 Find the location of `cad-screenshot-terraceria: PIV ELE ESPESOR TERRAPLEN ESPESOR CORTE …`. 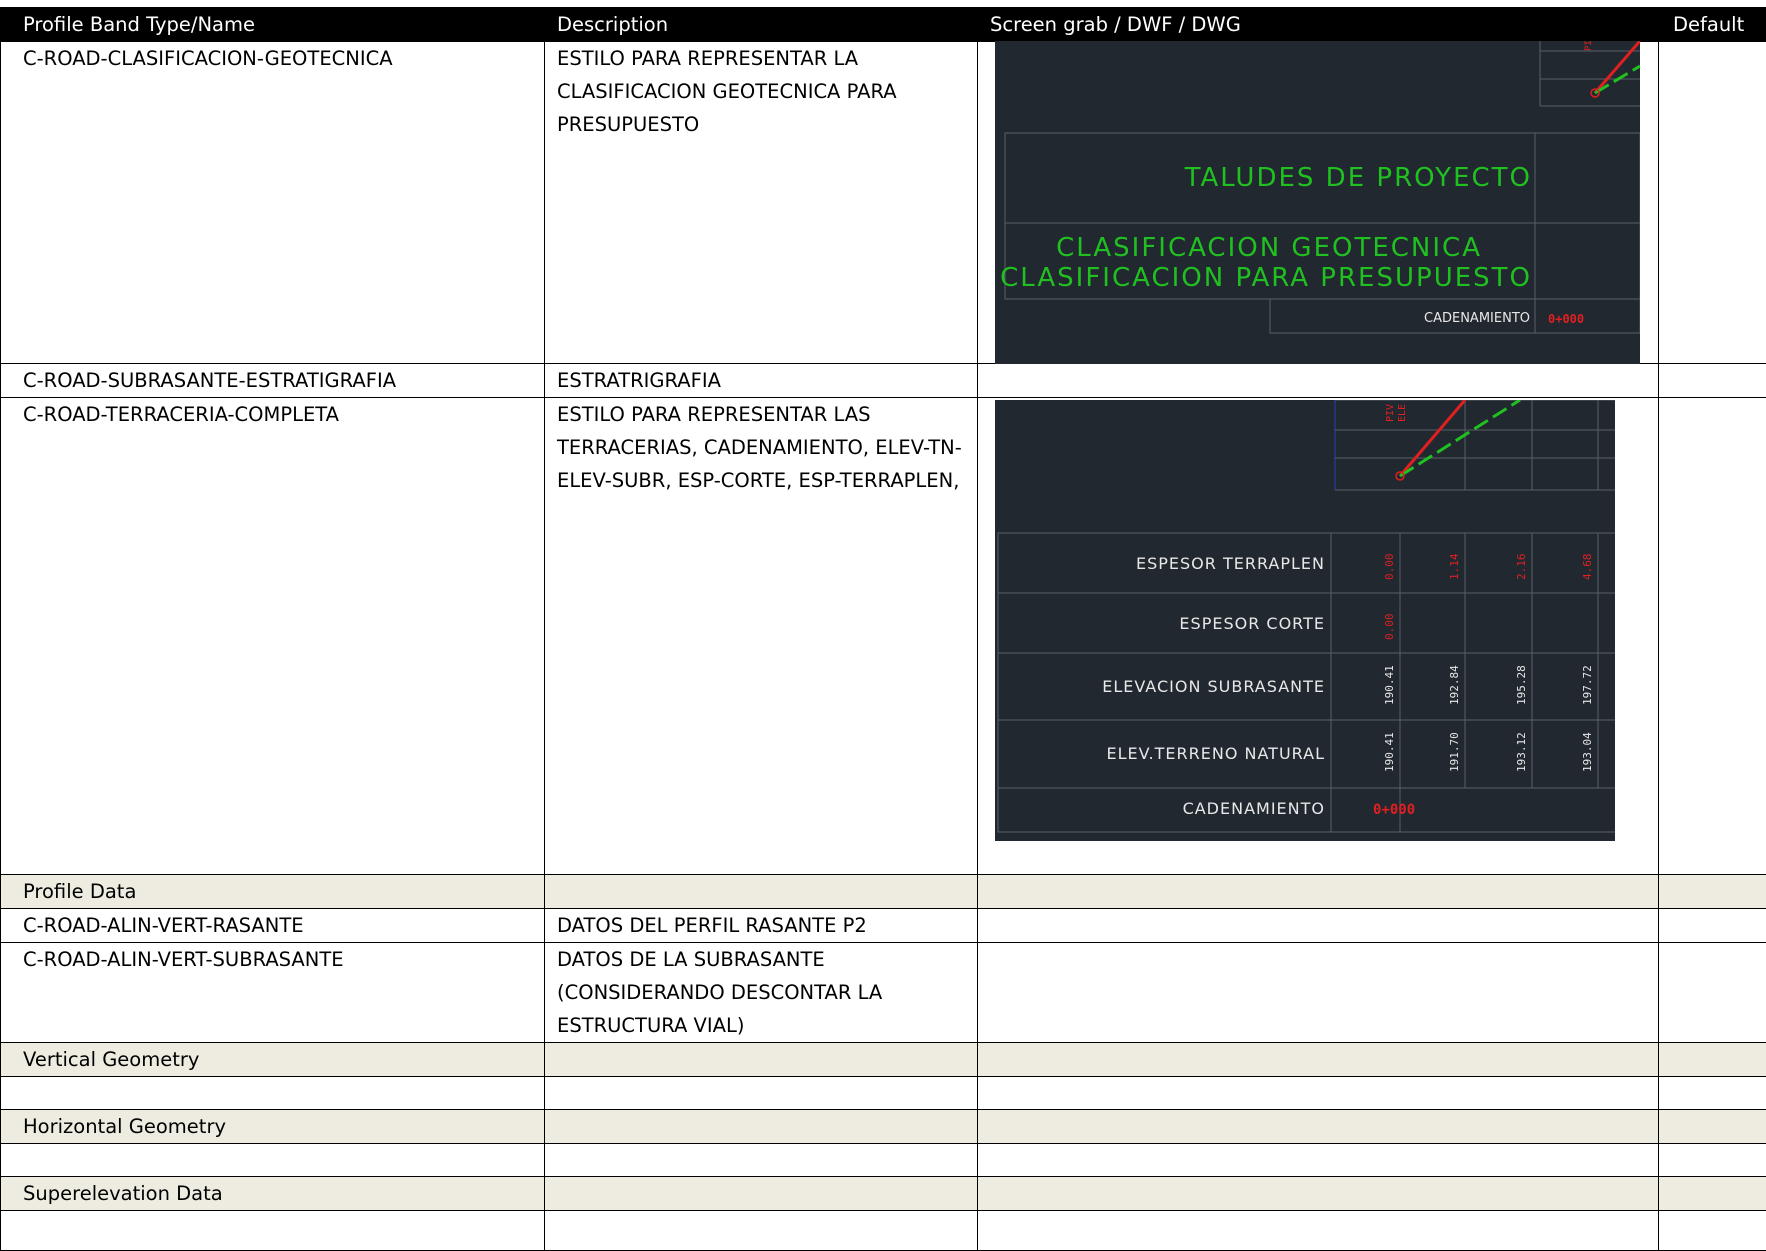

cad-screenshot-terraceria: PIV ELE ESPESOR TERRAPLEN ESPESOR CORTE … is located at coordinates (1305, 620).